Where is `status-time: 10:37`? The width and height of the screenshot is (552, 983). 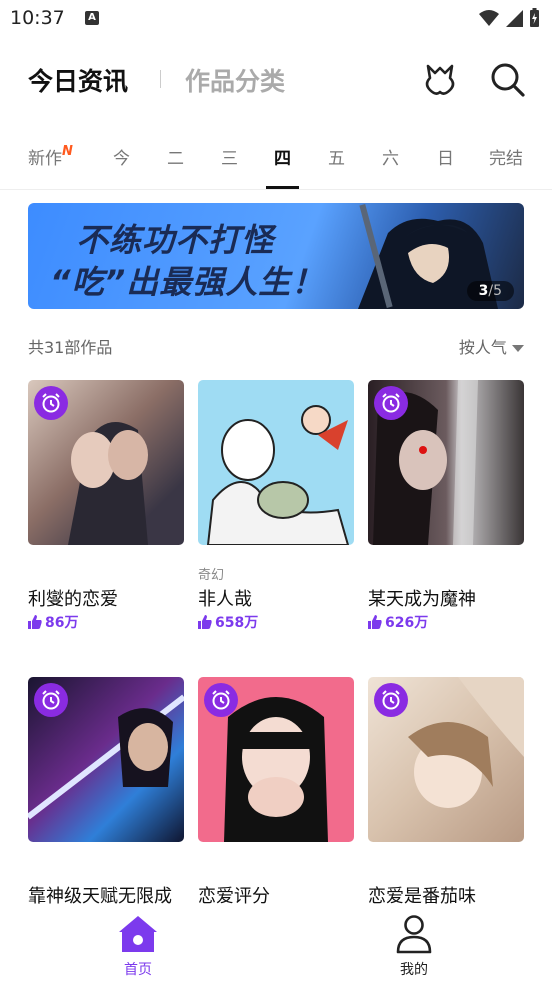 status-time: 10:37 is located at coordinates (37, 18).